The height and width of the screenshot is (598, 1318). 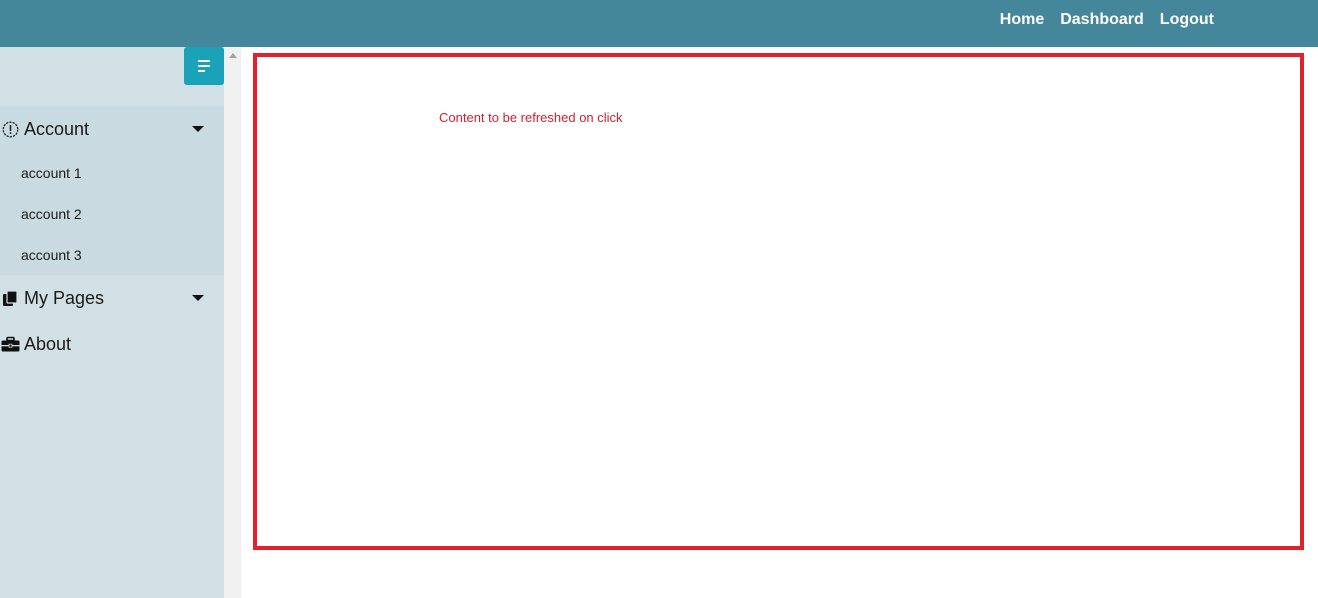 What do you see at coordinates (112, 298) in the screenshot?
I see `sidebar-item-my-pages: My Pages` at bounding box center [112, 298].